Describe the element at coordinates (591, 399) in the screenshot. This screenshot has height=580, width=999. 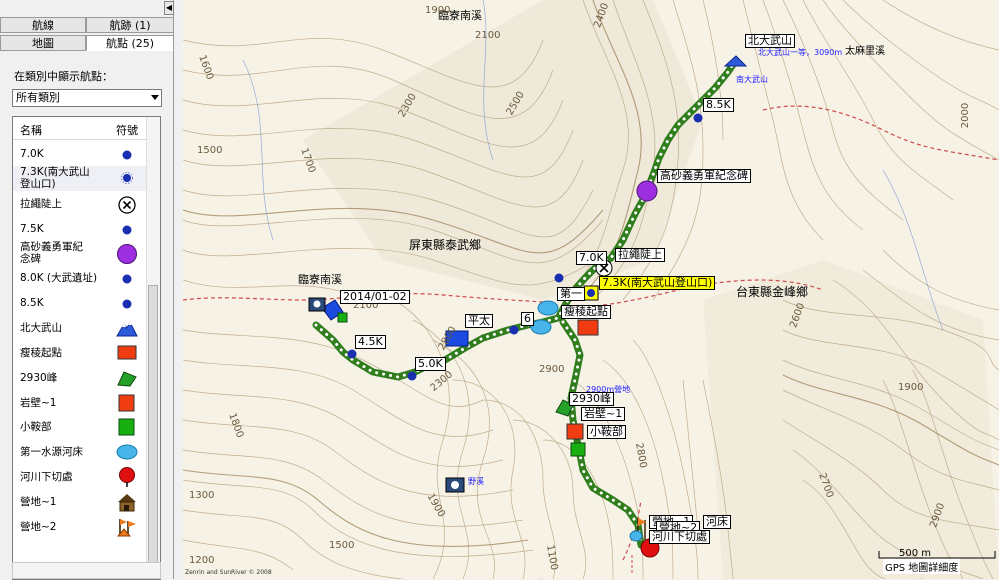
I see `map-label-2930: 2930峰` at that location.